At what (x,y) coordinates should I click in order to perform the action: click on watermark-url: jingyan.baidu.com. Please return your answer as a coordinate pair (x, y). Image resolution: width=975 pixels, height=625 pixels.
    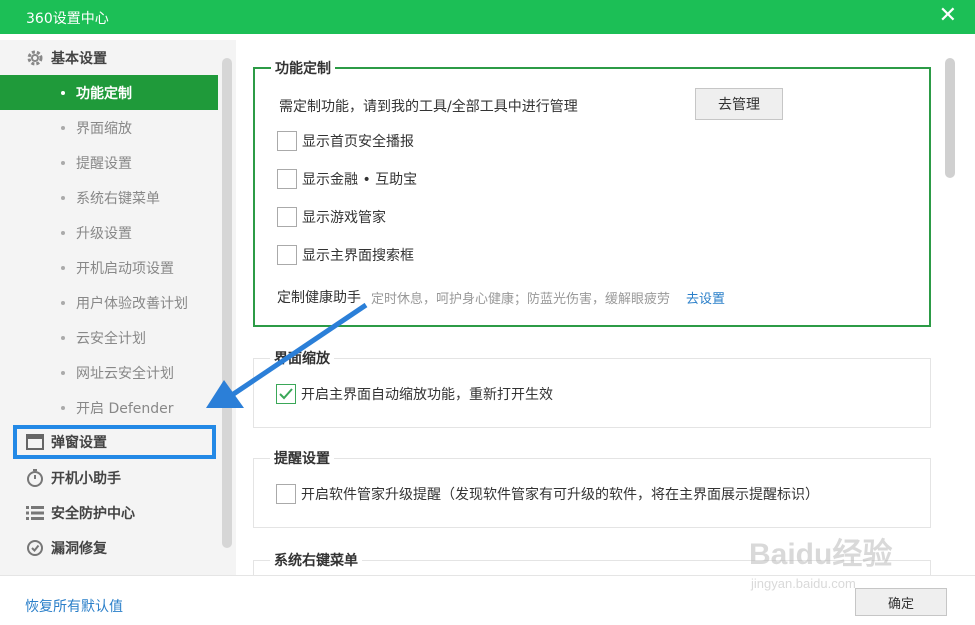
    Looking at the image, I should click on (803, 583).